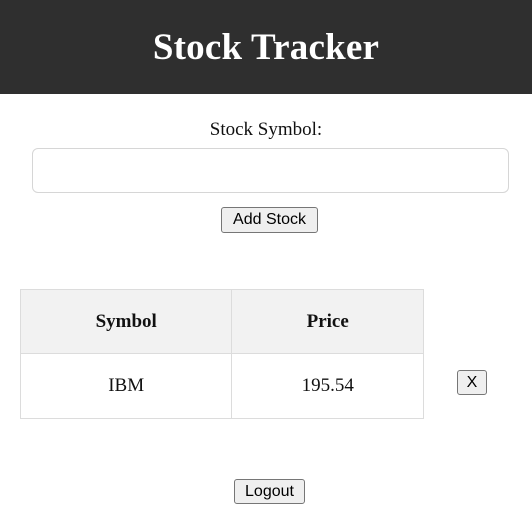 This screenshot has width=532, height=516. Describe the element at coordinates (472, 382) in the screenshot. I see `remove-stock-button: X` at that location.